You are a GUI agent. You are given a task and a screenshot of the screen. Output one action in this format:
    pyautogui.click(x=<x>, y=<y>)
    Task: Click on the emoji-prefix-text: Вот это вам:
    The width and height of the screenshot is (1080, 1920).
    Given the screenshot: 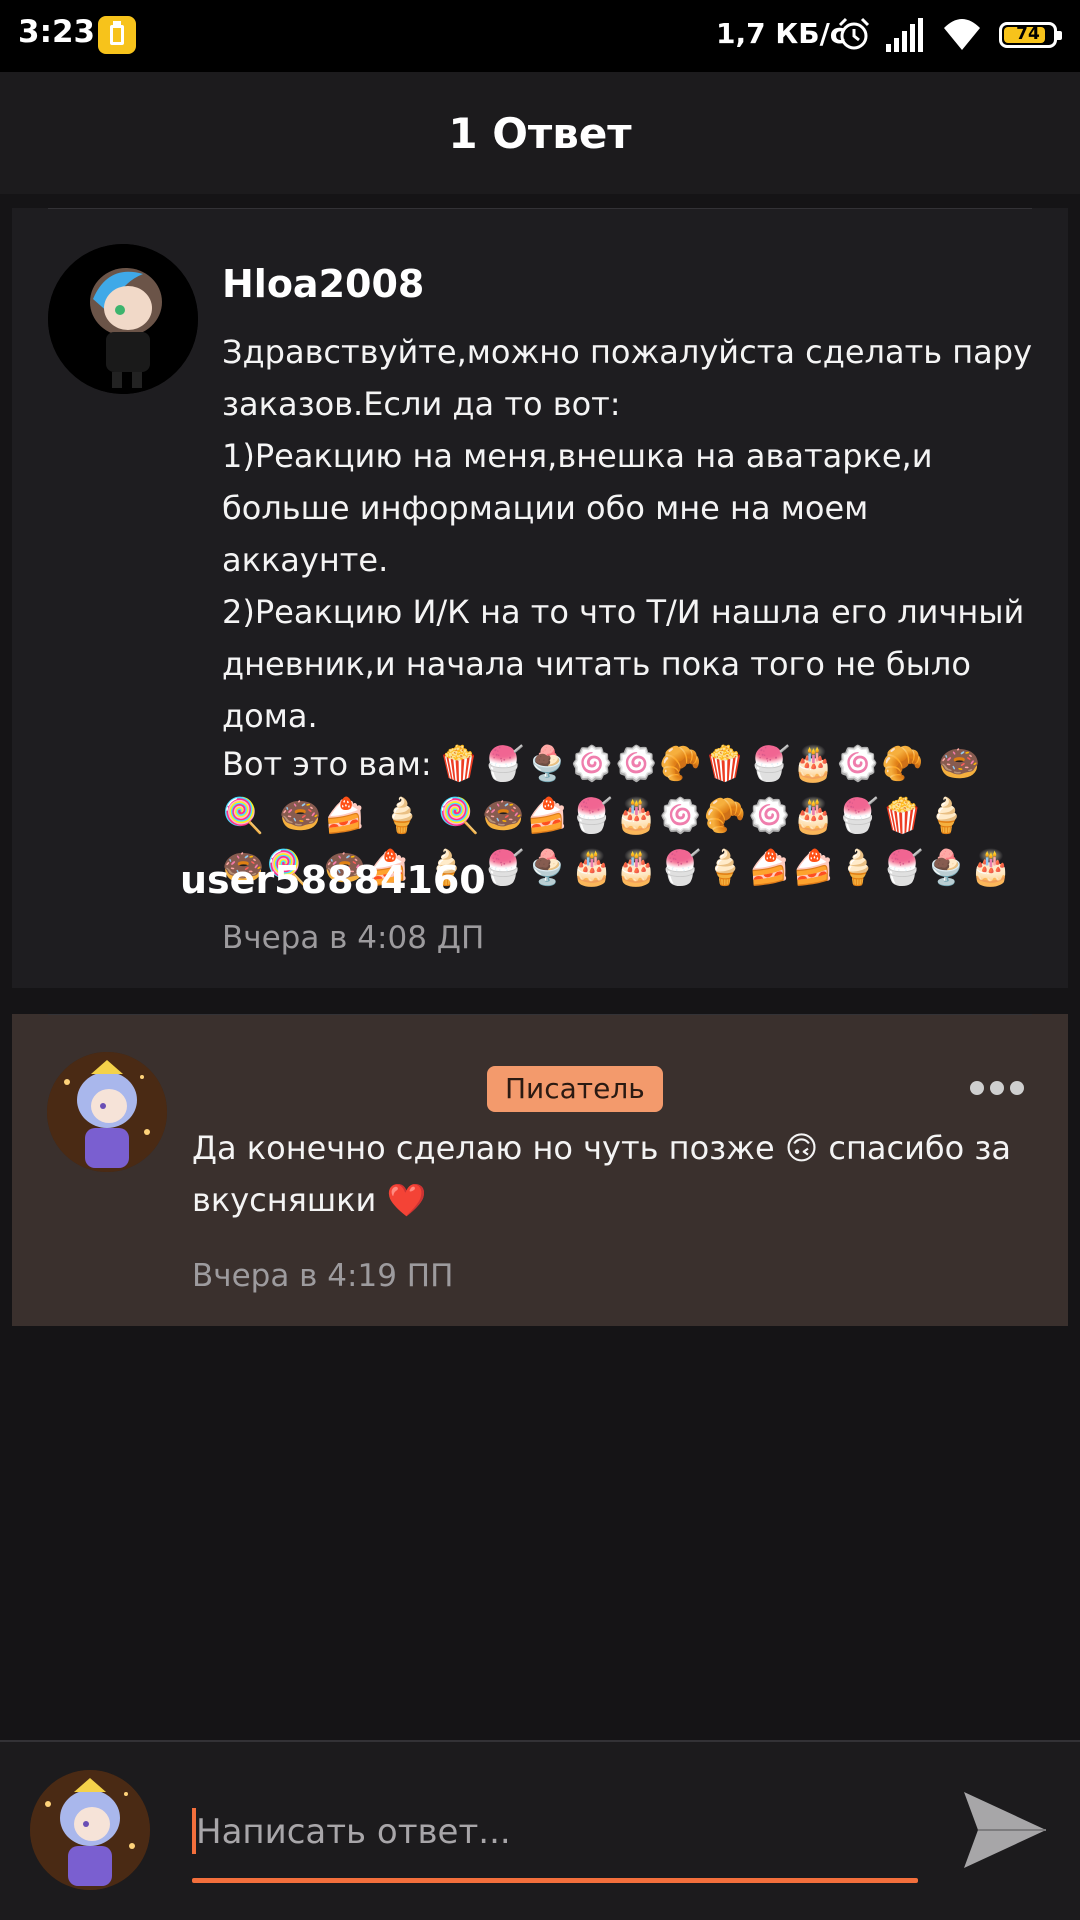 What is the action you would take?
    pyautogui.click(x=327, y=764)
    